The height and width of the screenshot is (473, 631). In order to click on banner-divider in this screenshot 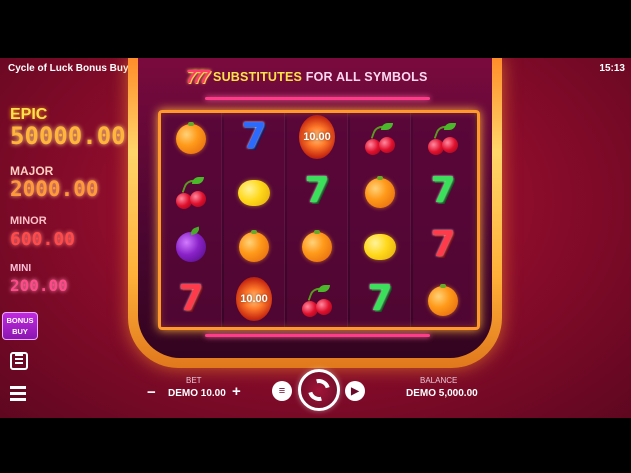, I will do `click(317, 98)`.